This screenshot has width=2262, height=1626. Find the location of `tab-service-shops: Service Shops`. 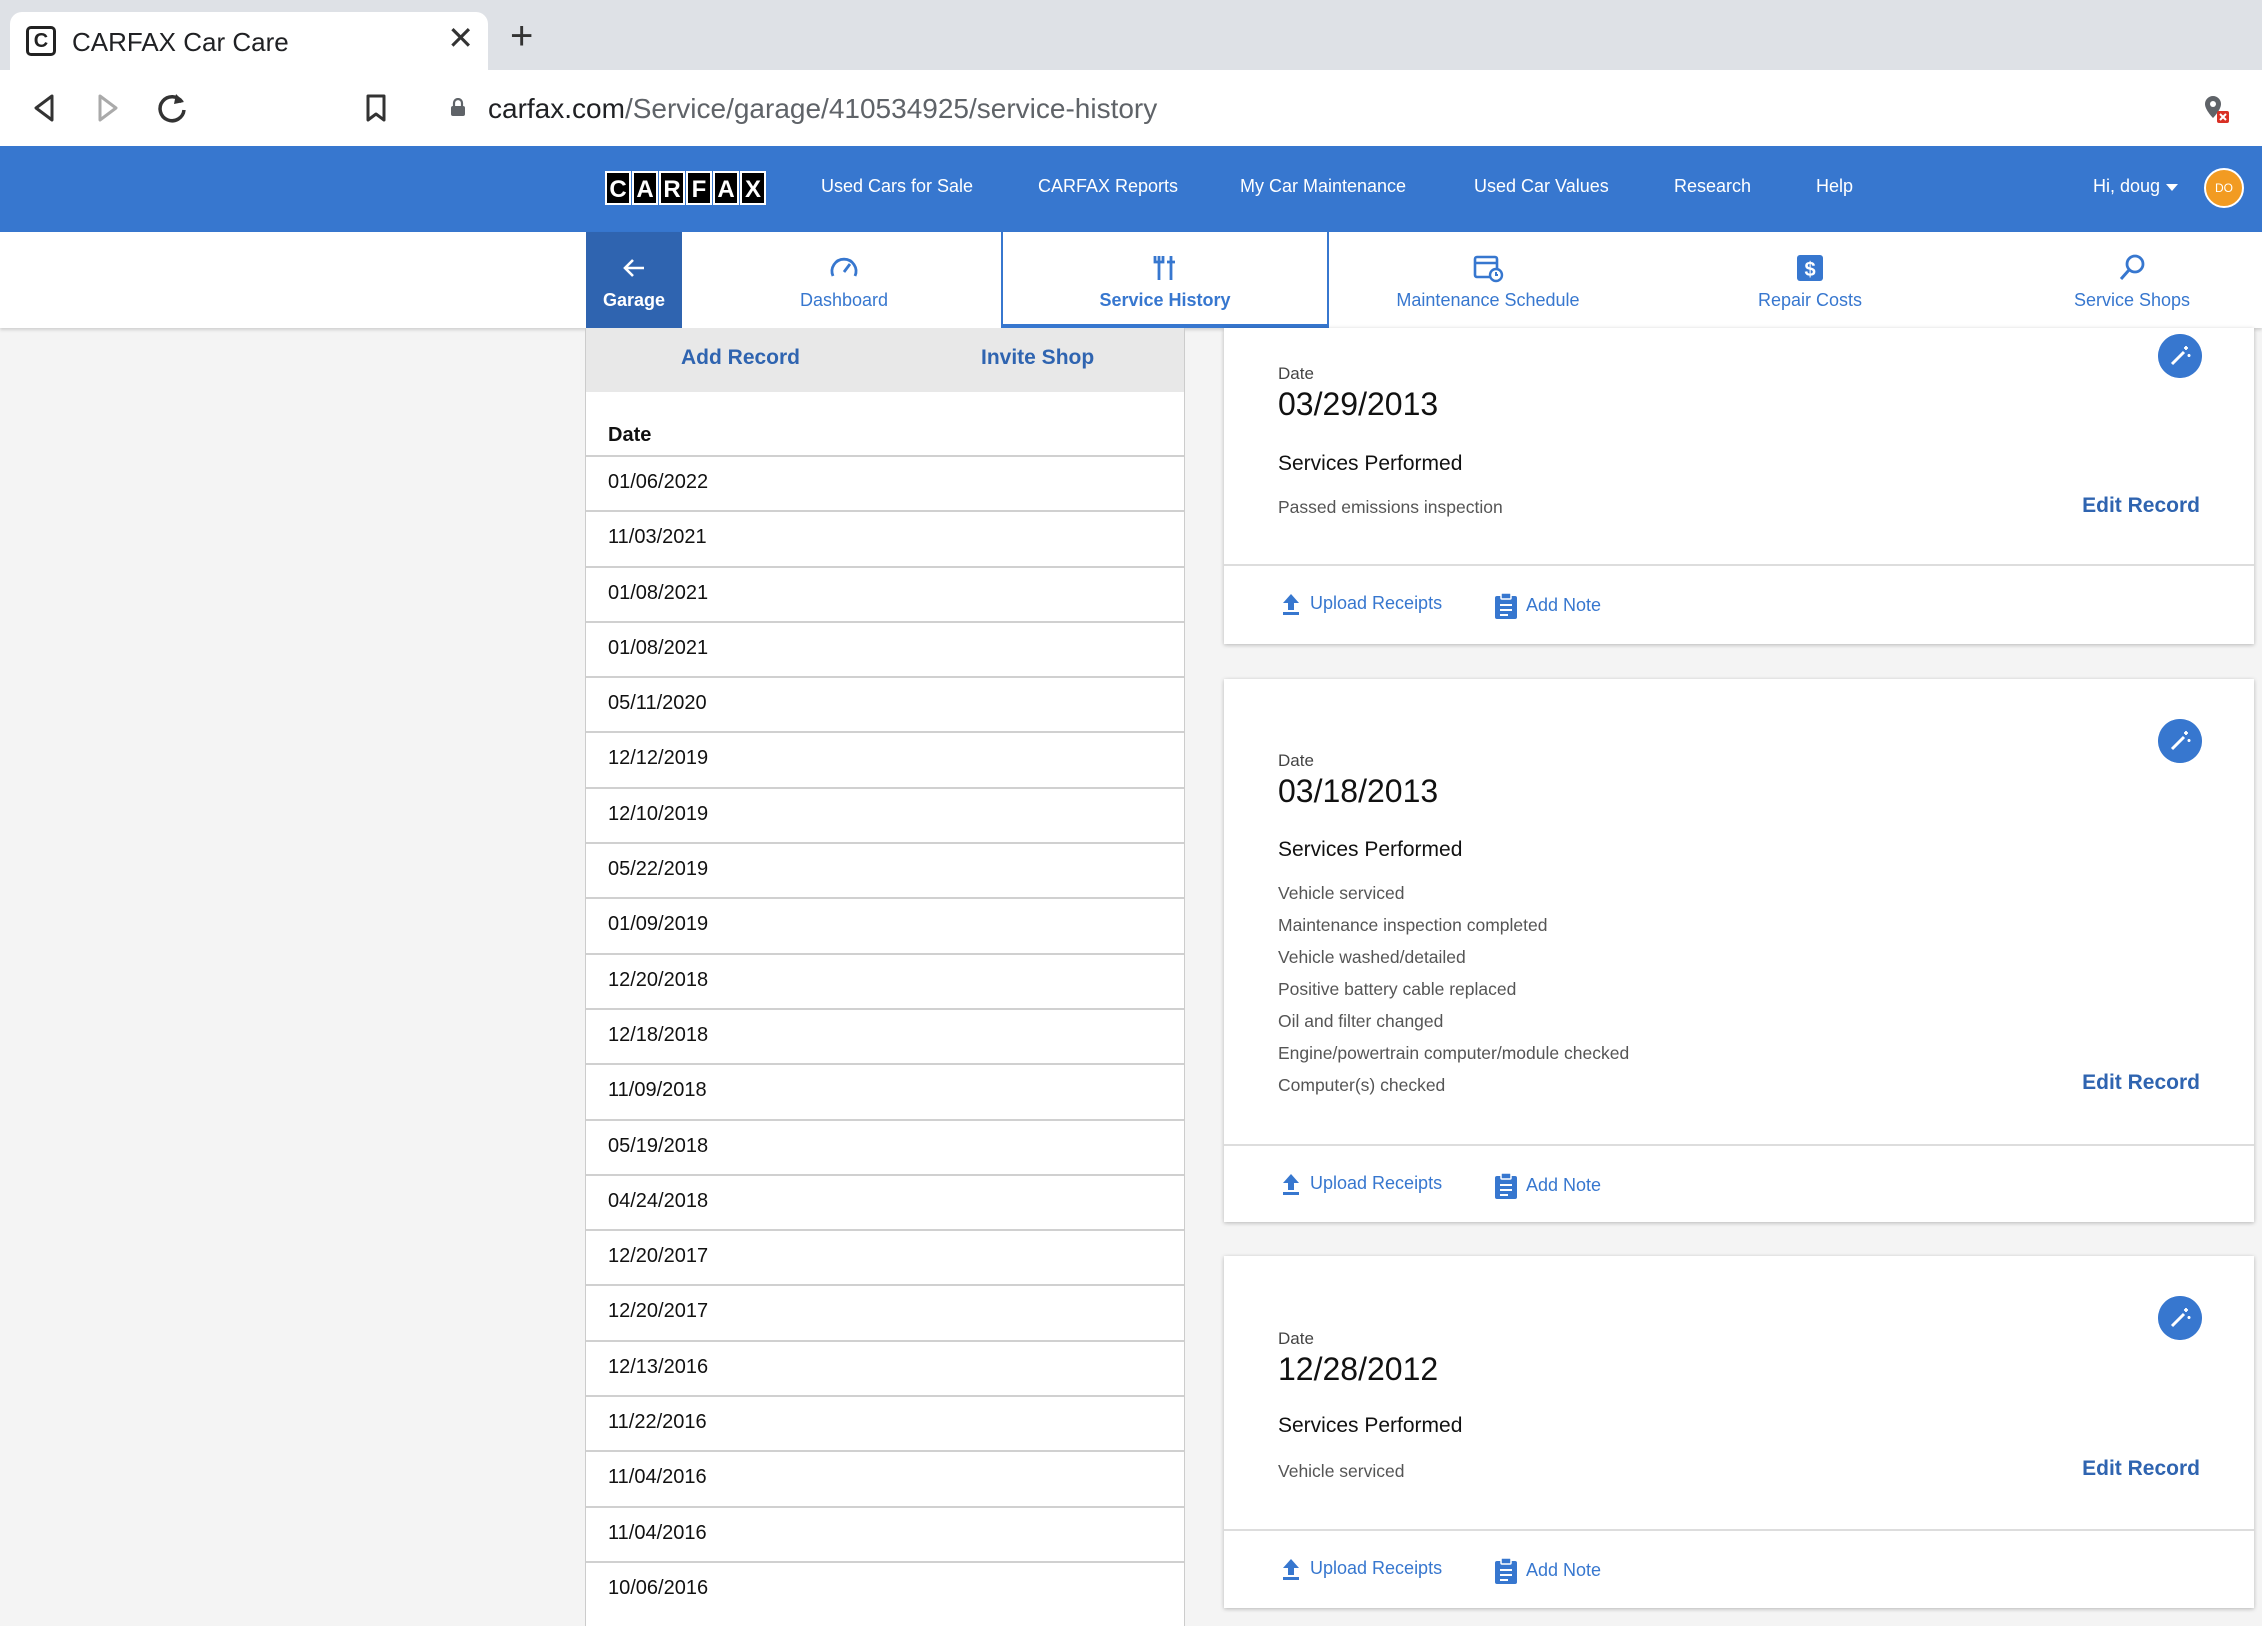

tab-service-shops: Service Shops is located at coordinates (2132, 280).